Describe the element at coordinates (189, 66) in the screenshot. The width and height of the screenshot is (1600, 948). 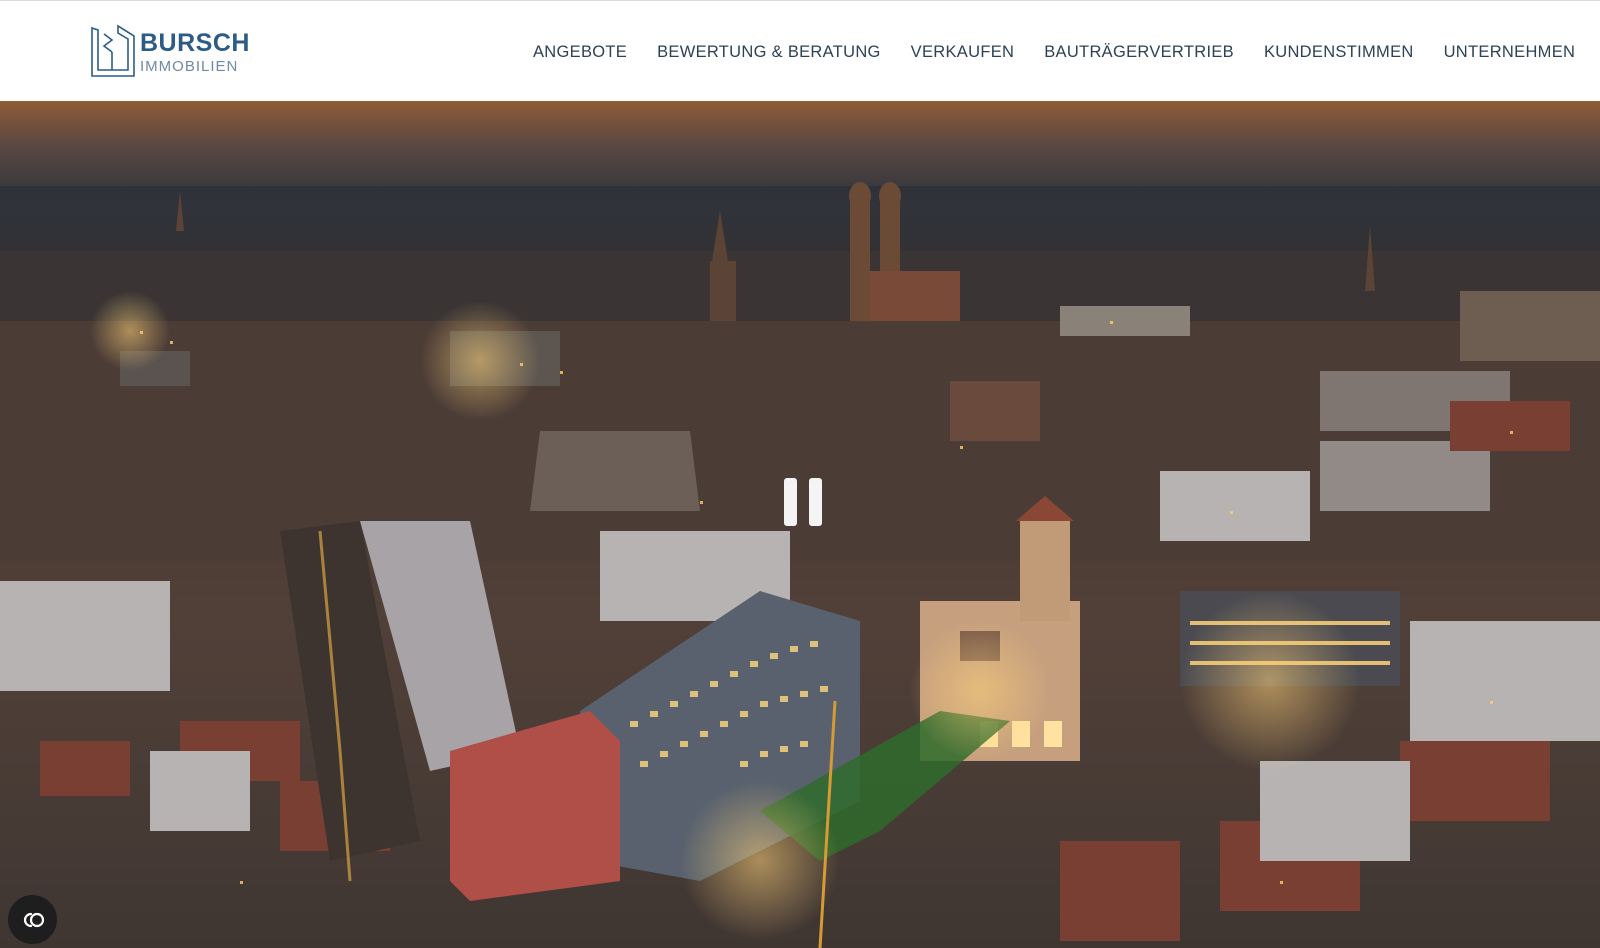
I see `brand-subtitle: IMMOBILIEN` at that location.